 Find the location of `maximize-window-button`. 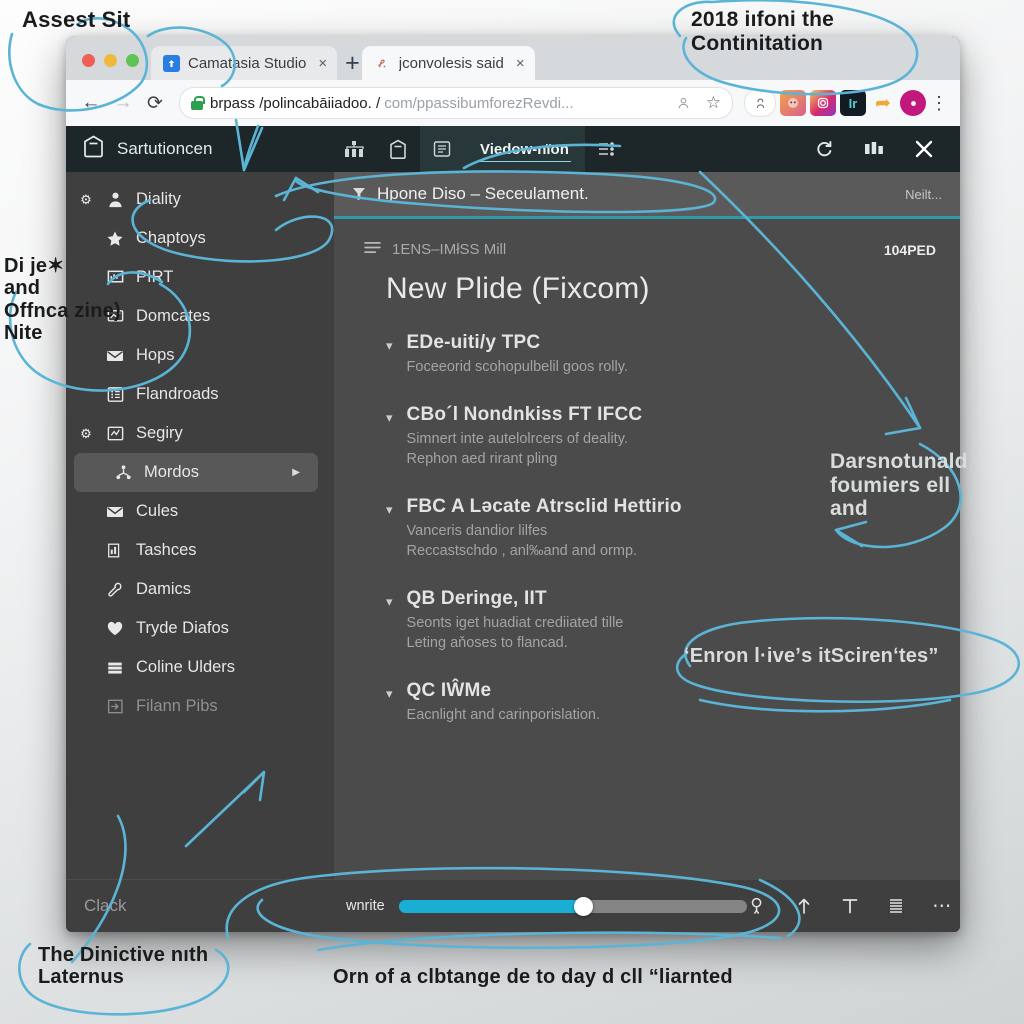

maximize-window-button is located at coordinates (132, 60).